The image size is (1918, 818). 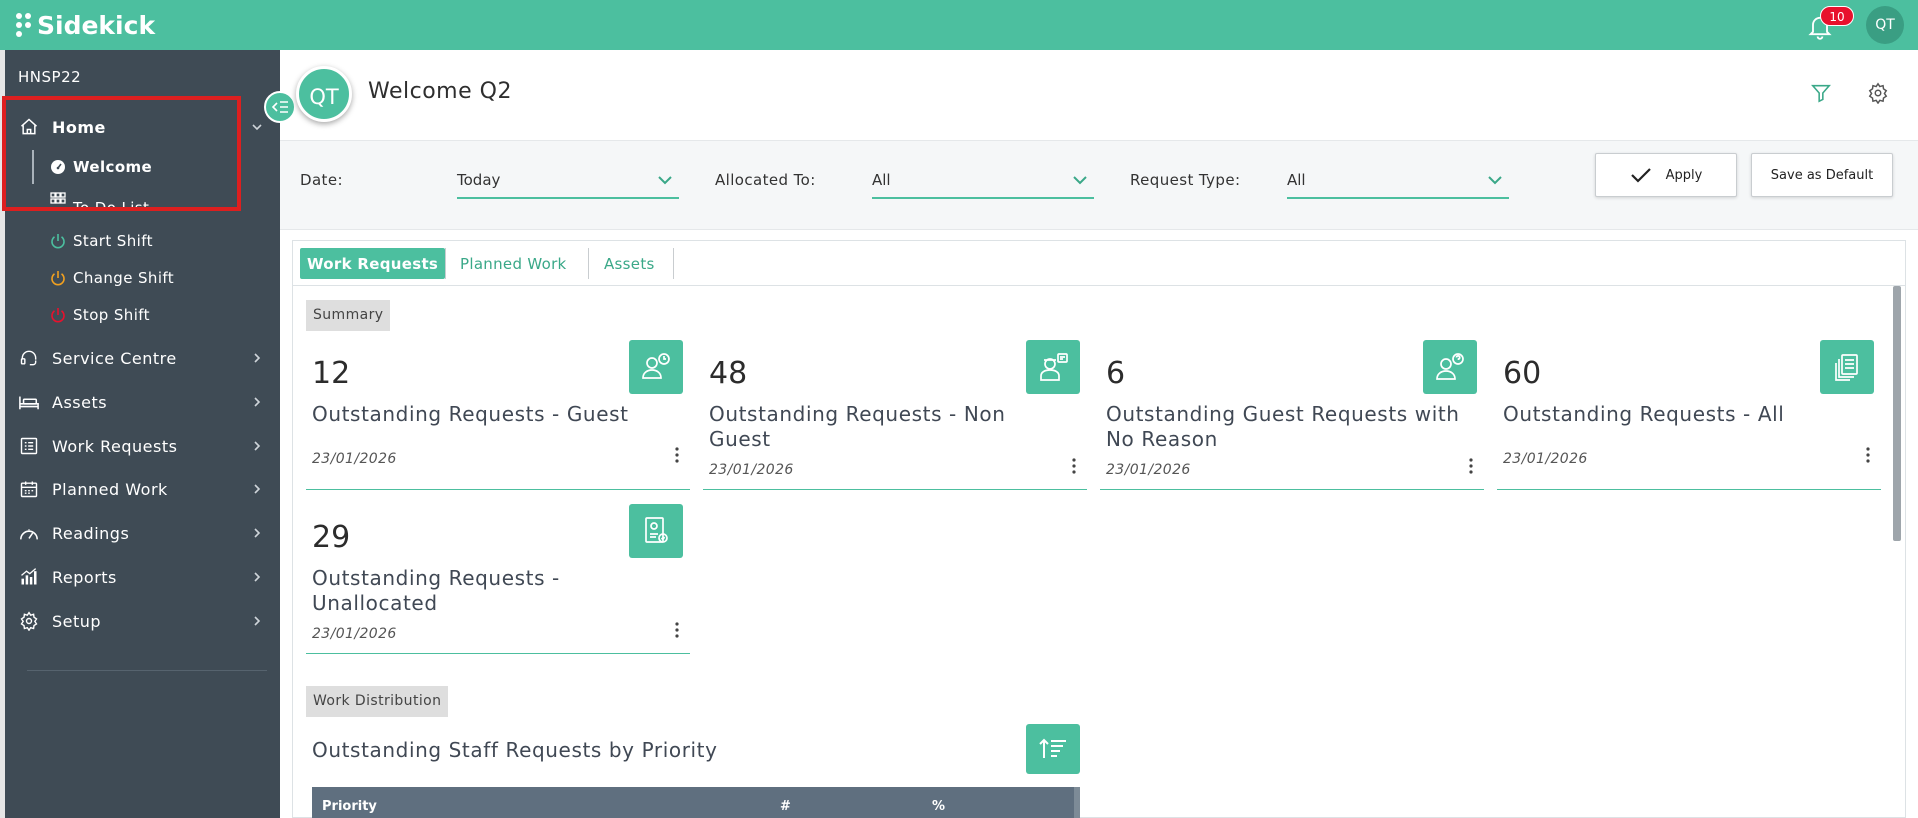 I want to click on collapse-sidebar-button, so click(x=280, y=107).